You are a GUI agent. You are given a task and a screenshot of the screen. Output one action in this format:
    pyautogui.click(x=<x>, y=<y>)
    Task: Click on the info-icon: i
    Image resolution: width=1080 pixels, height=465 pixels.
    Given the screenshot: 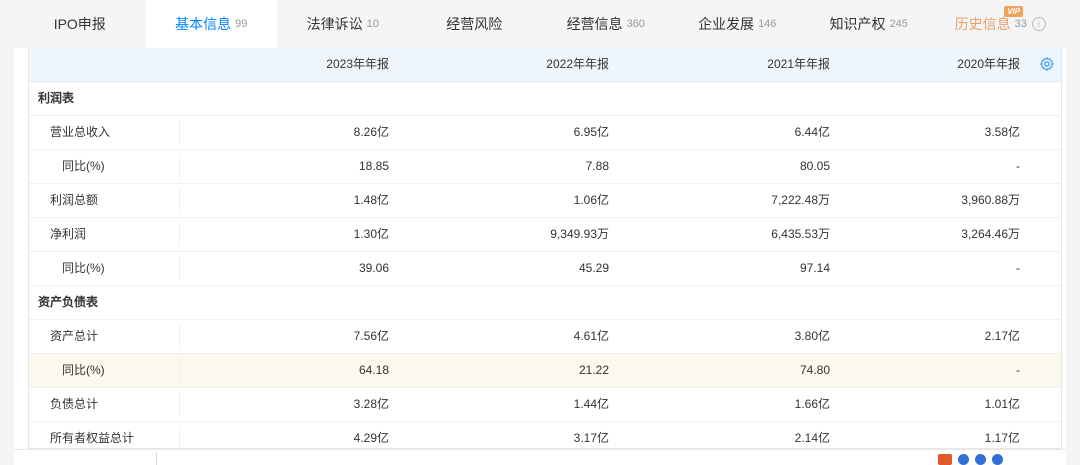 What is the action you would take?
    pyautogui.click(x=1038, y=24)
    